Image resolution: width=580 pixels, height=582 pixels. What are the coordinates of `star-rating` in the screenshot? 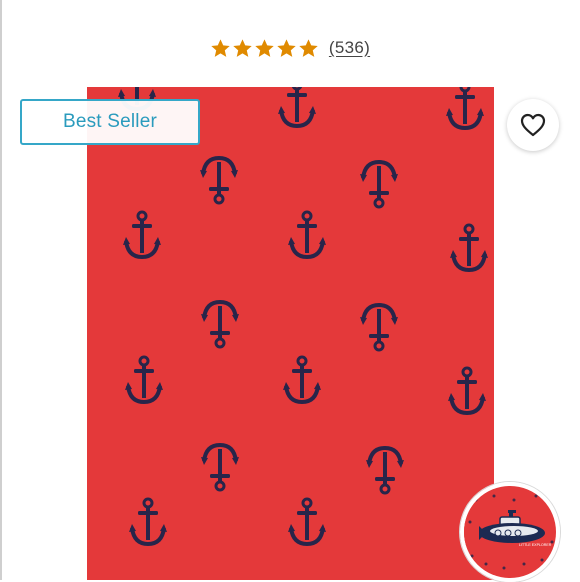 It's located at (264, 48).